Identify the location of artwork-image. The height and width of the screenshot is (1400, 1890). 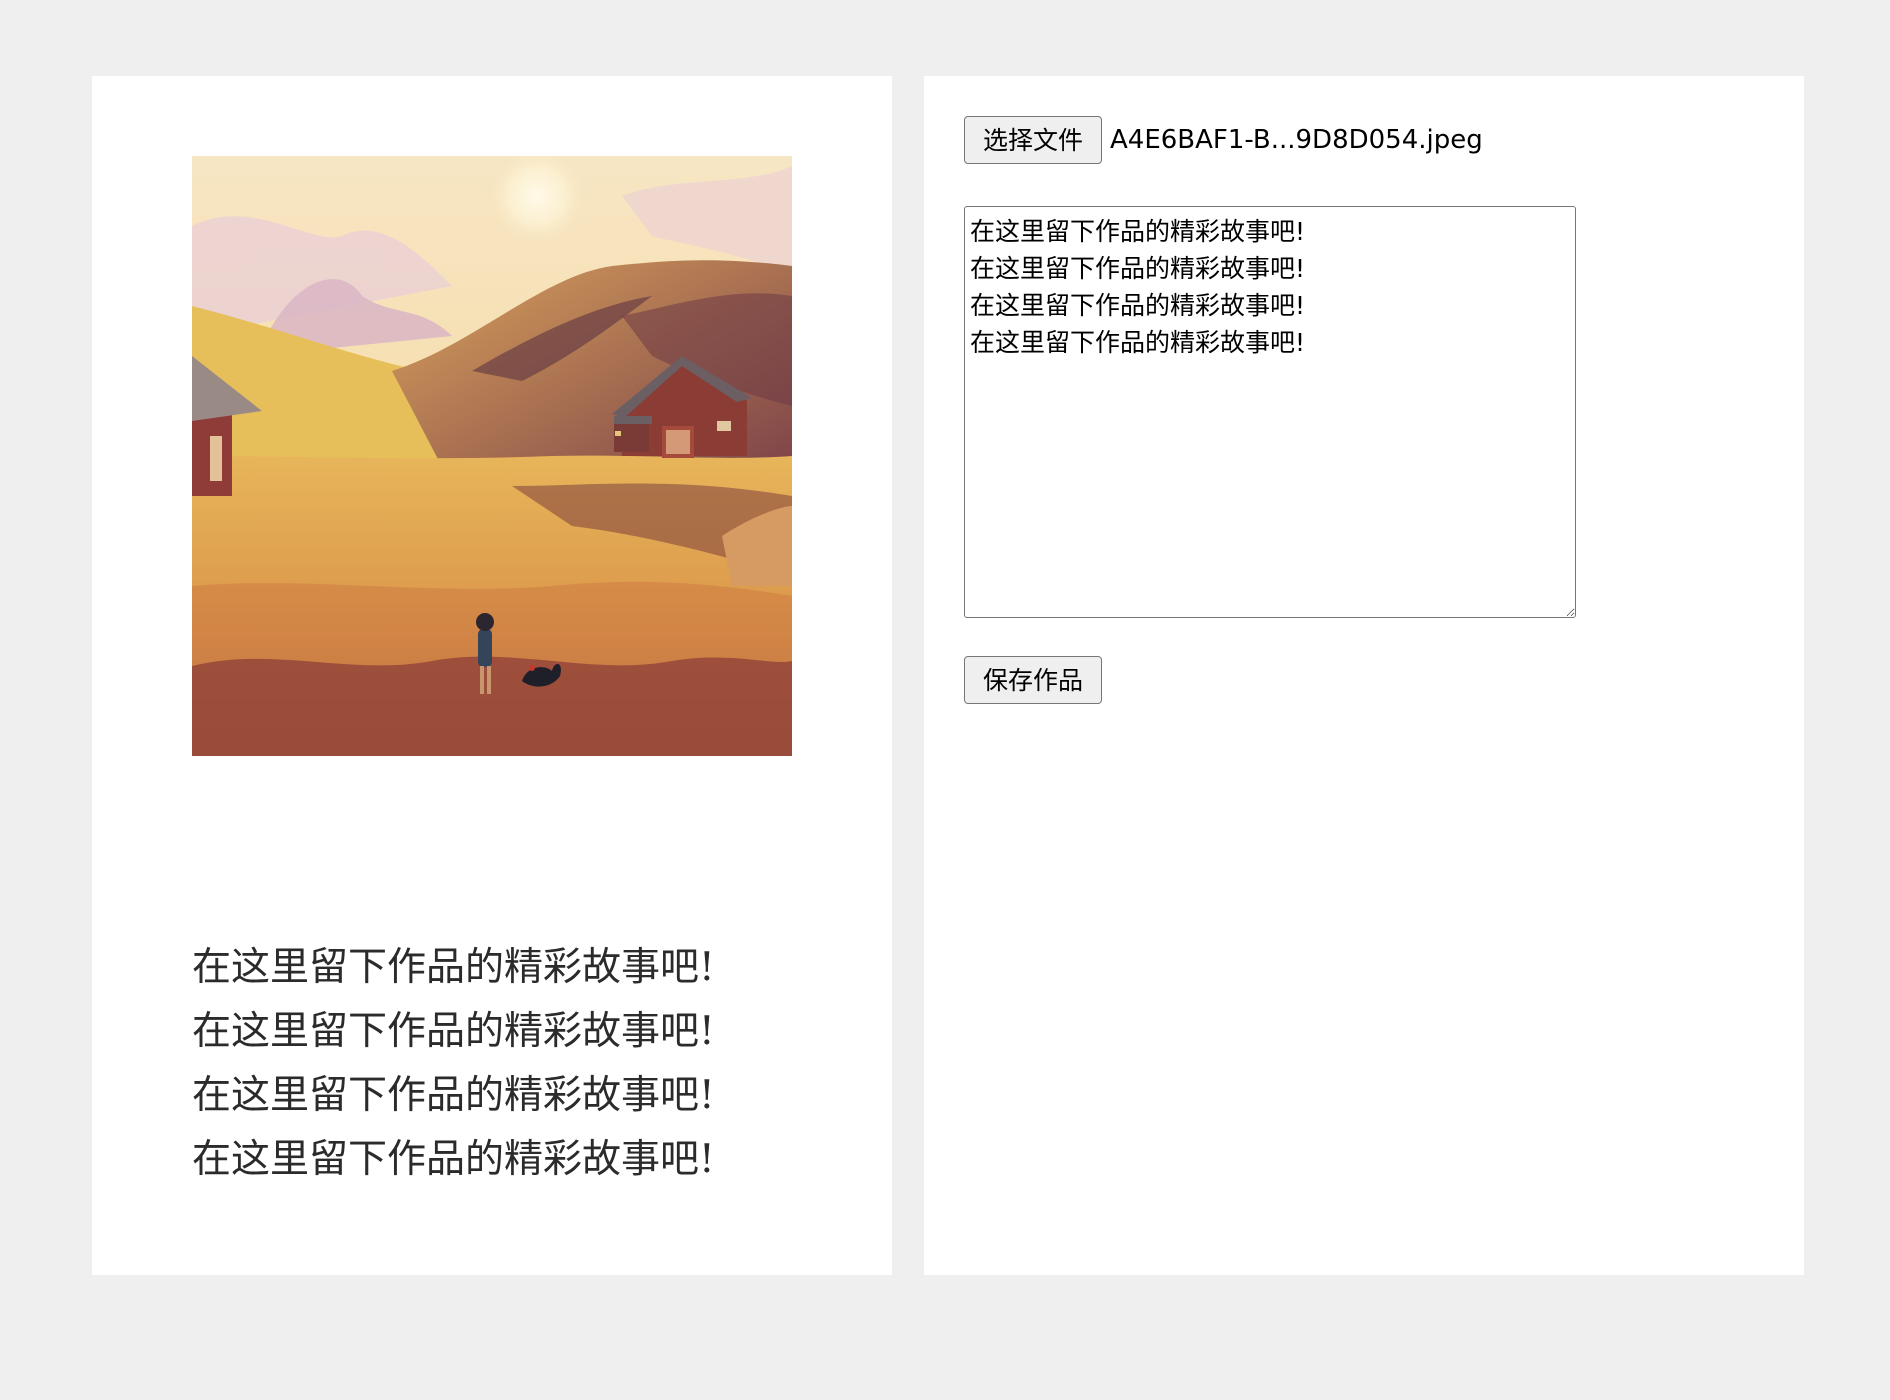
(492, 456).